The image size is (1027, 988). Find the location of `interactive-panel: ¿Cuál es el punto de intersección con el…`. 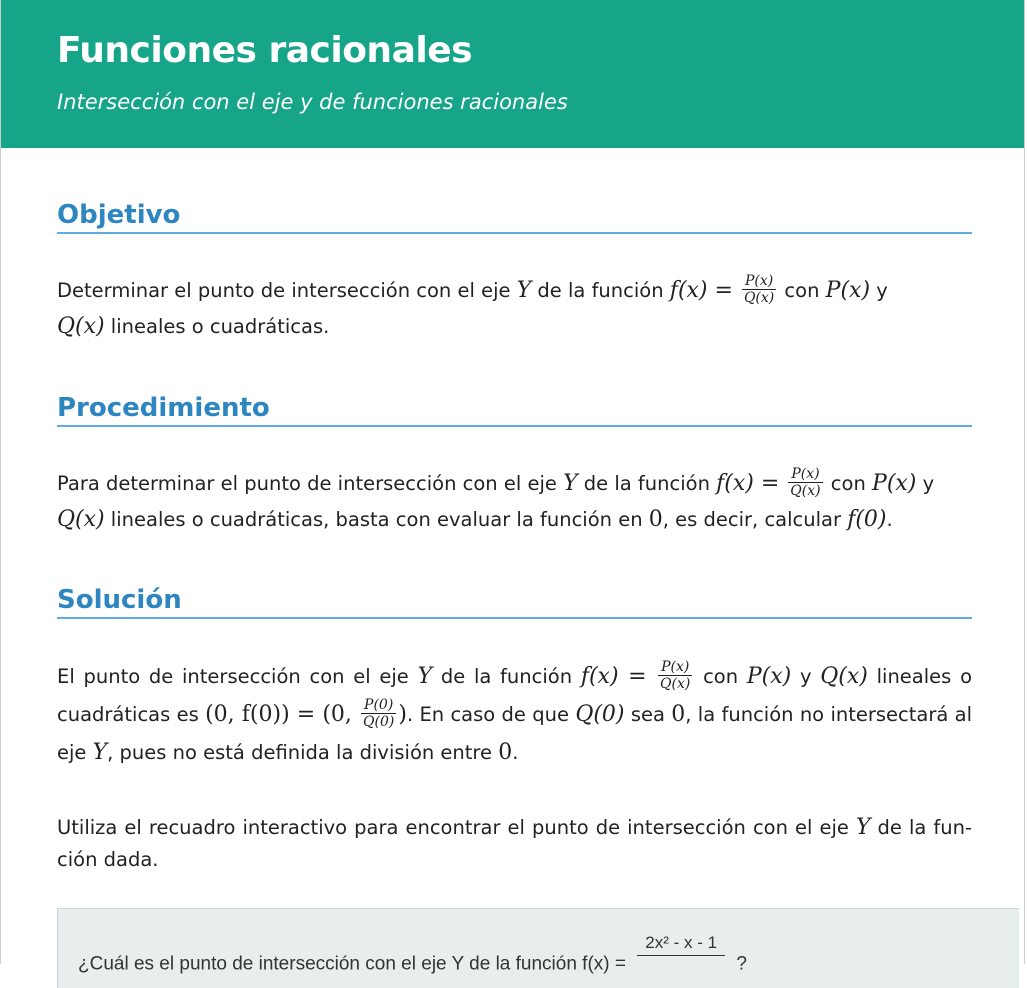

interactive-panel: ¿Cuál es el punto de intersección con el… is located at coordinates (538, 948).